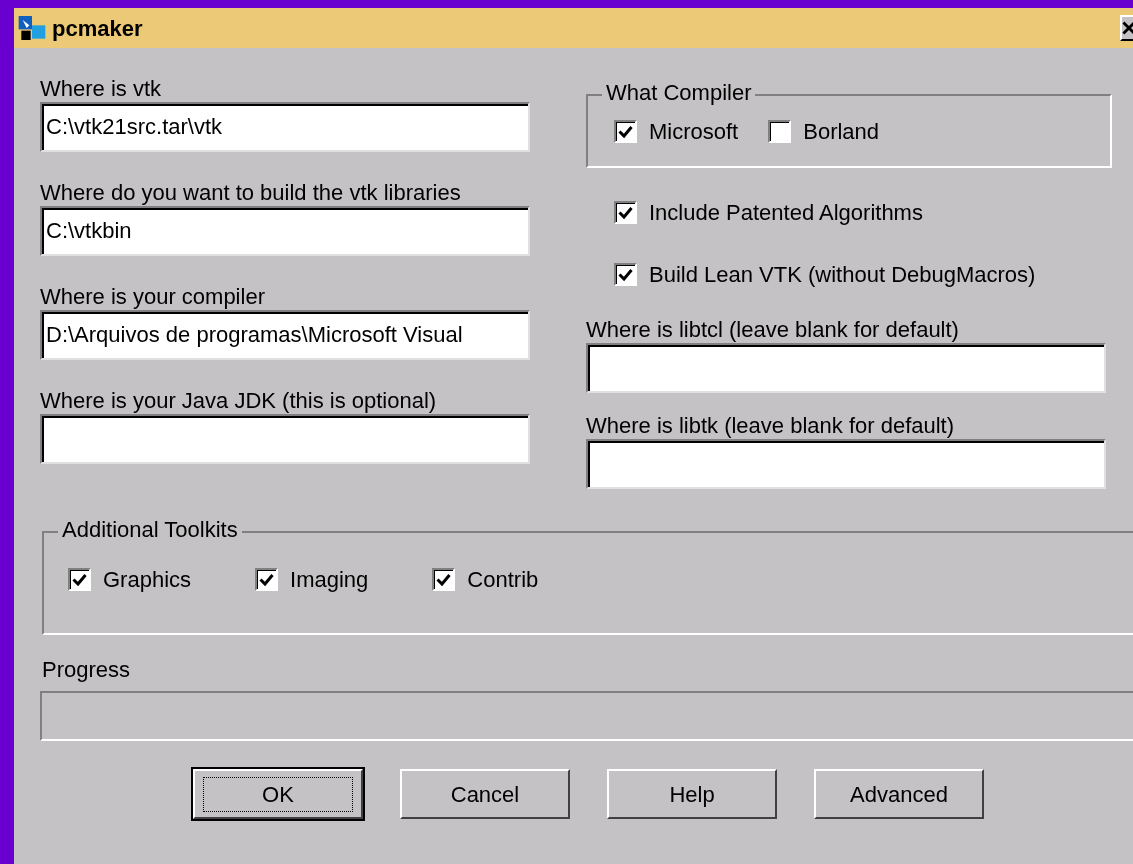  Describe the element at coordinates (285, 127) in the screenshot. I see `text-field: C:\vtk21src.tar\vtk` at that location.